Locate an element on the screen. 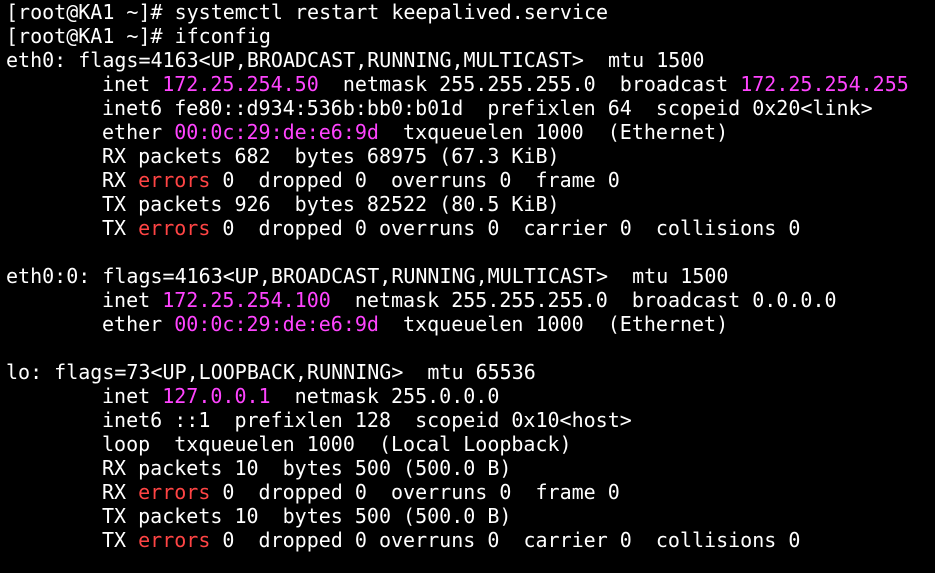 The image size is (935, 573). terminal-text: RX packets 682 bytes 68975 (67.3 KiB) is located at coordinates (331, 156).